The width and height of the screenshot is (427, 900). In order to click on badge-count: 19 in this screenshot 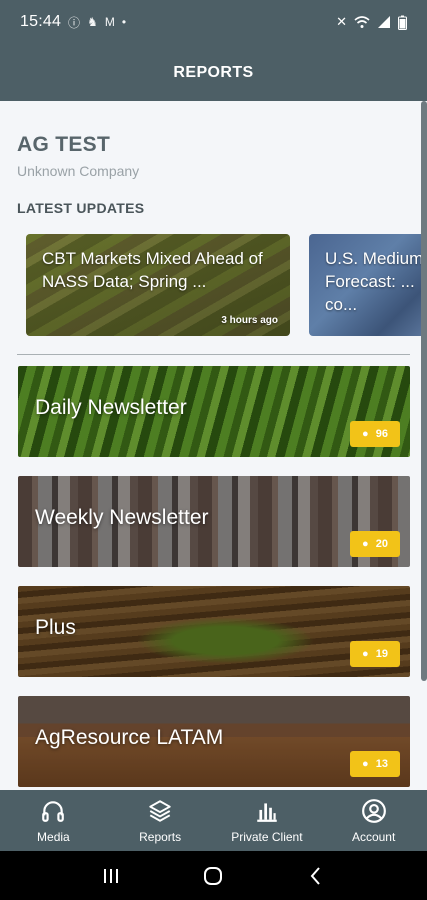, I will do `click(381, 654)`.